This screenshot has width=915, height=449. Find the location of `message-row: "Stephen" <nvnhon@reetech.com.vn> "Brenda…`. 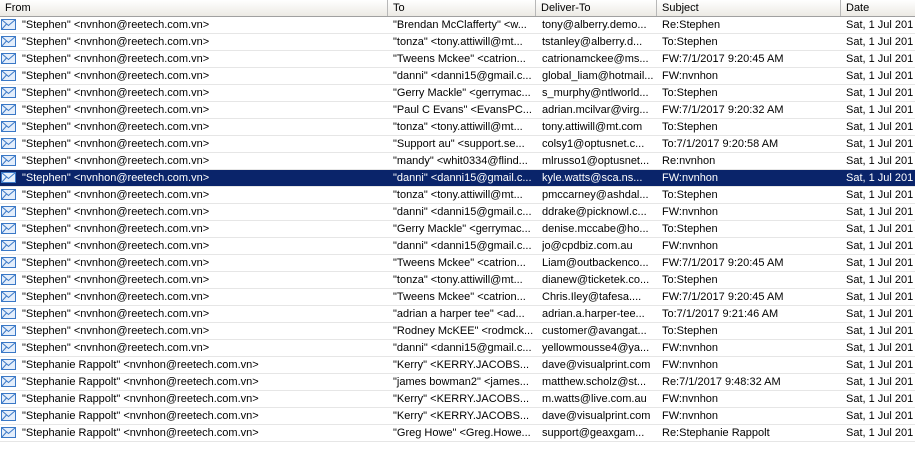

message-row: "Stephen" <nvnhon@reetech.com.vn> "Brenda… is located at coordinates (457, 25).